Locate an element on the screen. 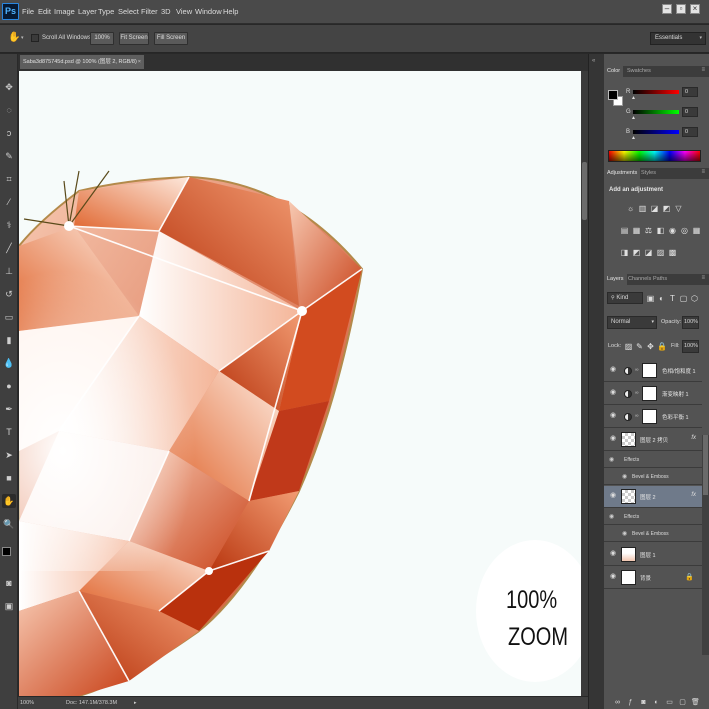 Image resolution: width=709 pixels, height=709 pixels. menu-image: Image is located at coordinates (64, 11).